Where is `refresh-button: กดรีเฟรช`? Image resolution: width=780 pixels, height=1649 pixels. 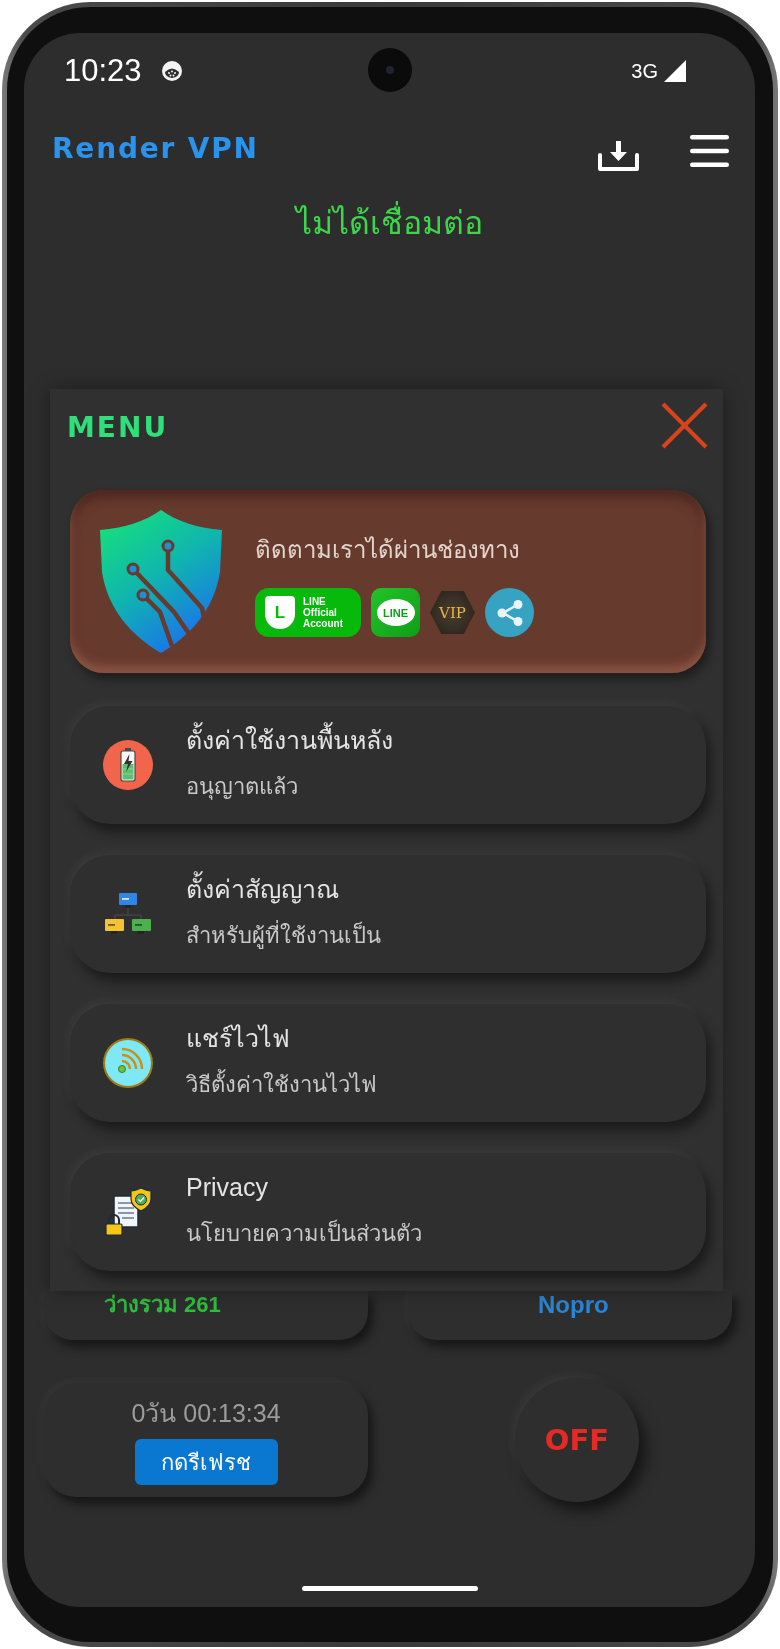 refresh-button: กดรีเฟรช is located at coordinates (206, 1462).